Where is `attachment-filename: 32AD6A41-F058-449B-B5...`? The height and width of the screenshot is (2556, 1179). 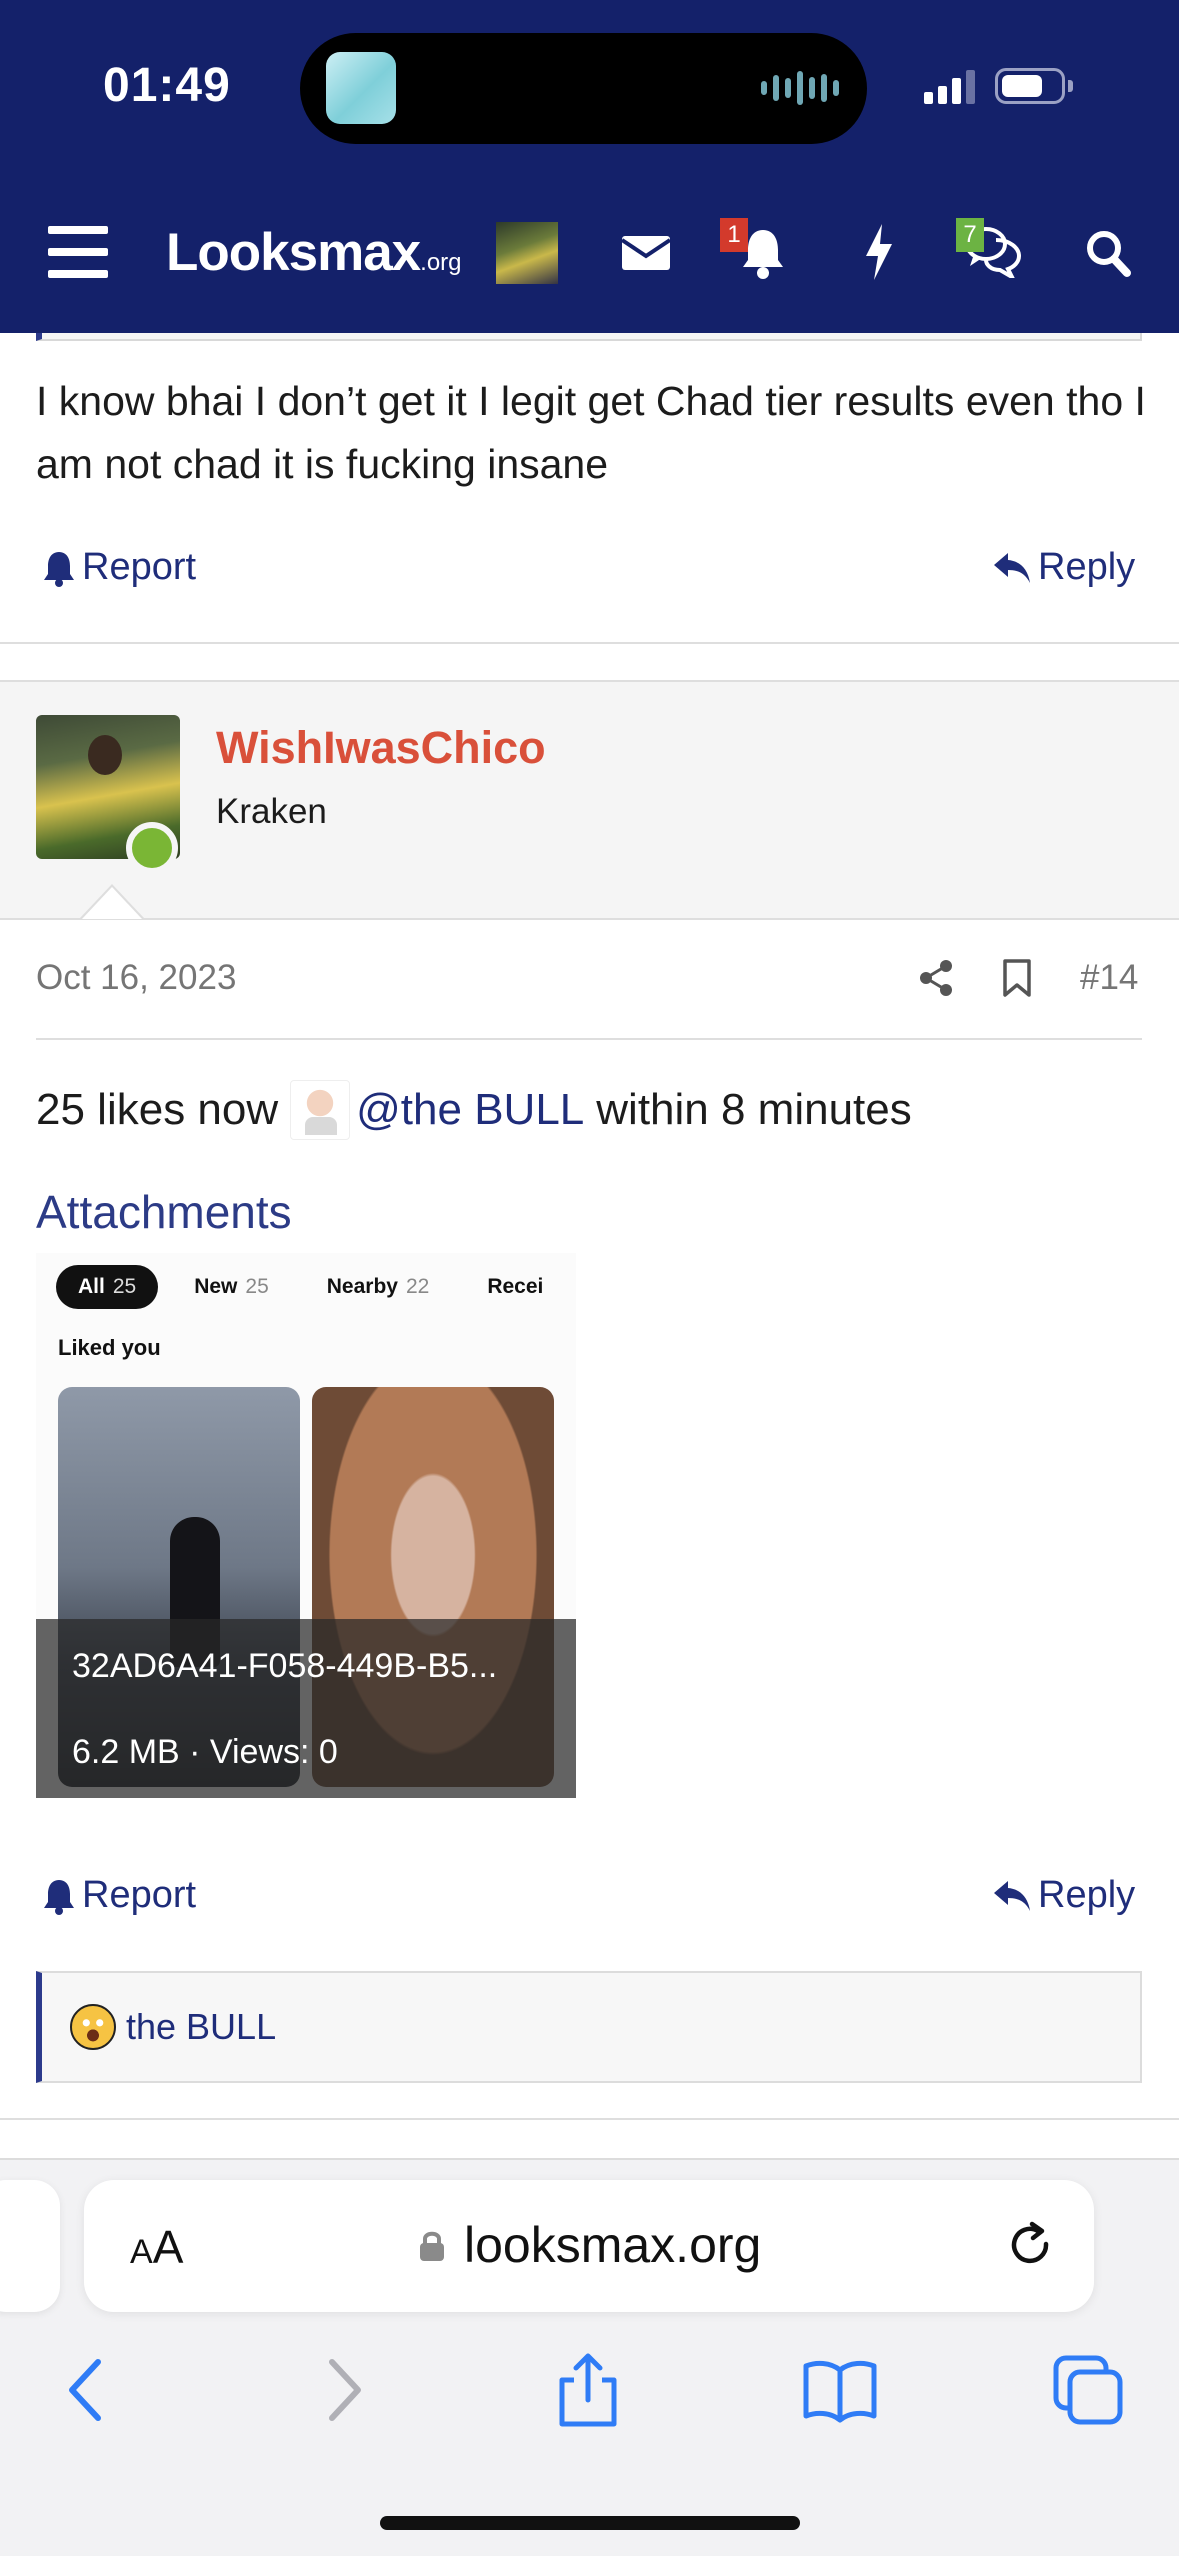 attachment-filename: 32AD6A41-F058-449B-B5... is located at coordinates (285, 1666).